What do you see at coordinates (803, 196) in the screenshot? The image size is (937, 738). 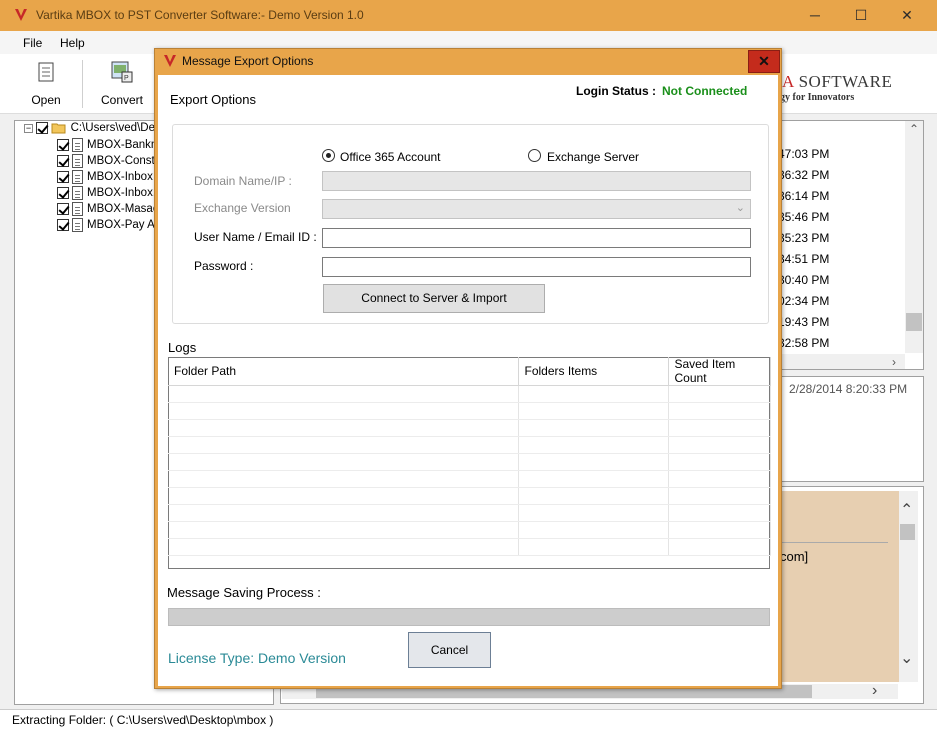 I see `message-time: 36:14 PM` at bounding box center [803, 196].